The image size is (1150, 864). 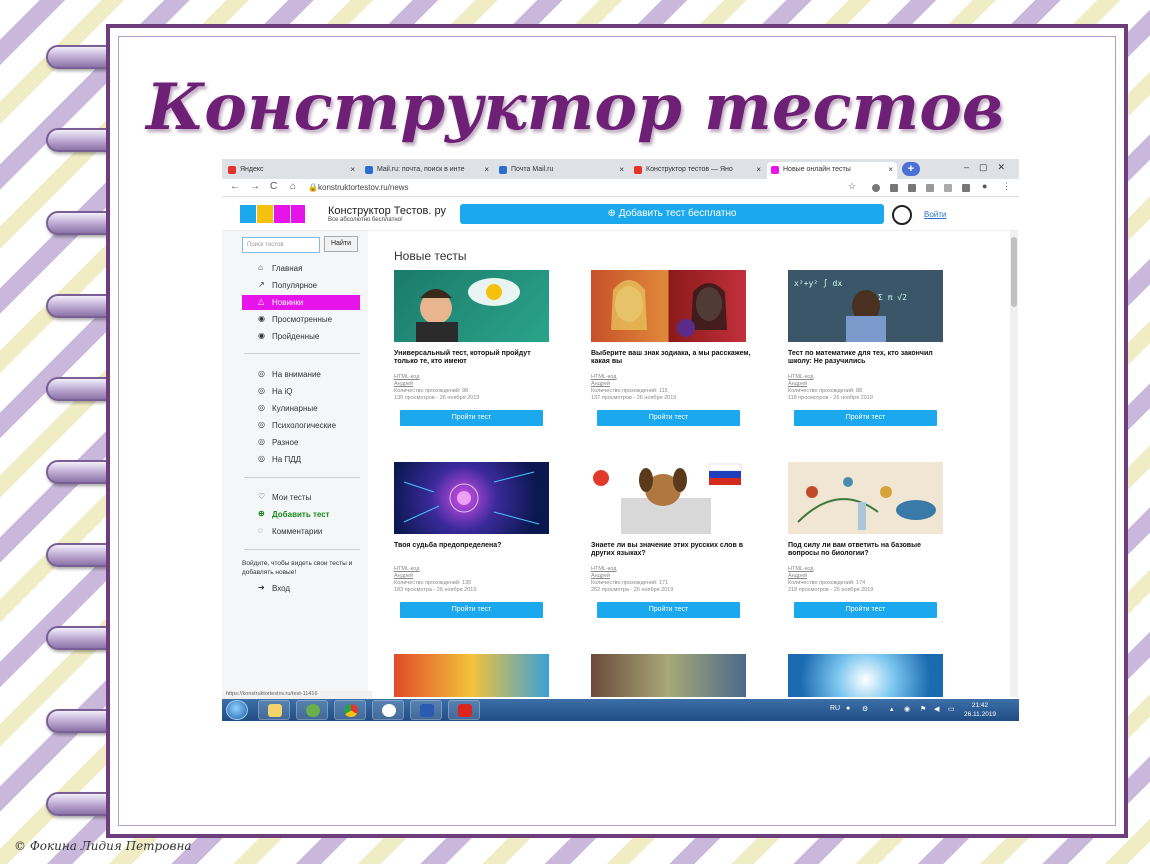 I want to click on sidebar-item-viewed: ◉ Просмотренные, so click(x=301, y=319).